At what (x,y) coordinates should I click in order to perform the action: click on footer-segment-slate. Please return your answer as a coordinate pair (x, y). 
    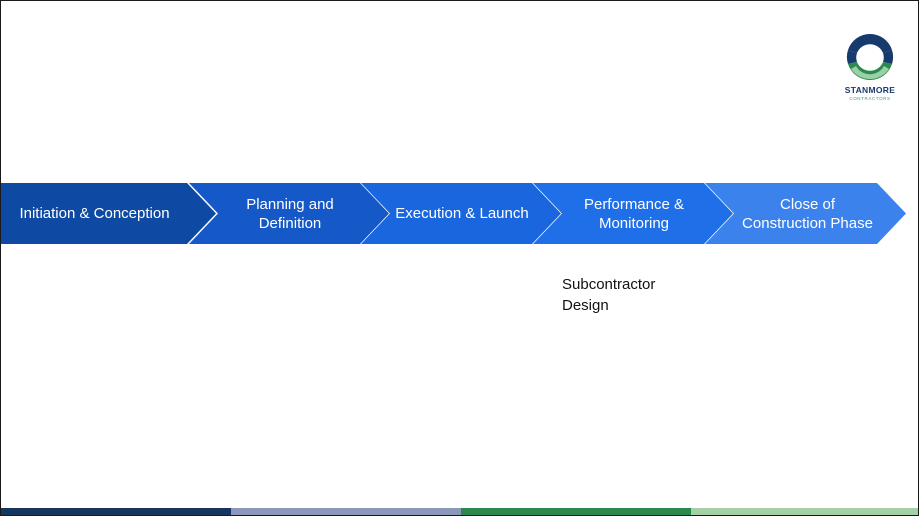
    Looking at the image, I should click on (346, 511).